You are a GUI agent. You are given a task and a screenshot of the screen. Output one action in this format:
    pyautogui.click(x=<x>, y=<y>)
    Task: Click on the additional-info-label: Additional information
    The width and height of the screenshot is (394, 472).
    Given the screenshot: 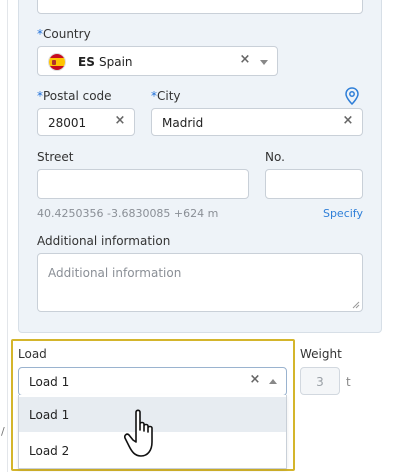 What is the action you would take?
    pyautogui.click(x=104, y=241)
    